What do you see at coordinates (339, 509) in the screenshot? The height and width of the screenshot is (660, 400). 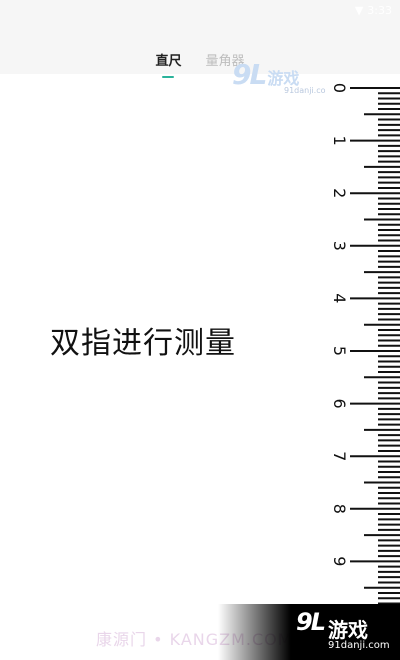 I see `ruler-label-8: 8` at bounding box center [339, 509].